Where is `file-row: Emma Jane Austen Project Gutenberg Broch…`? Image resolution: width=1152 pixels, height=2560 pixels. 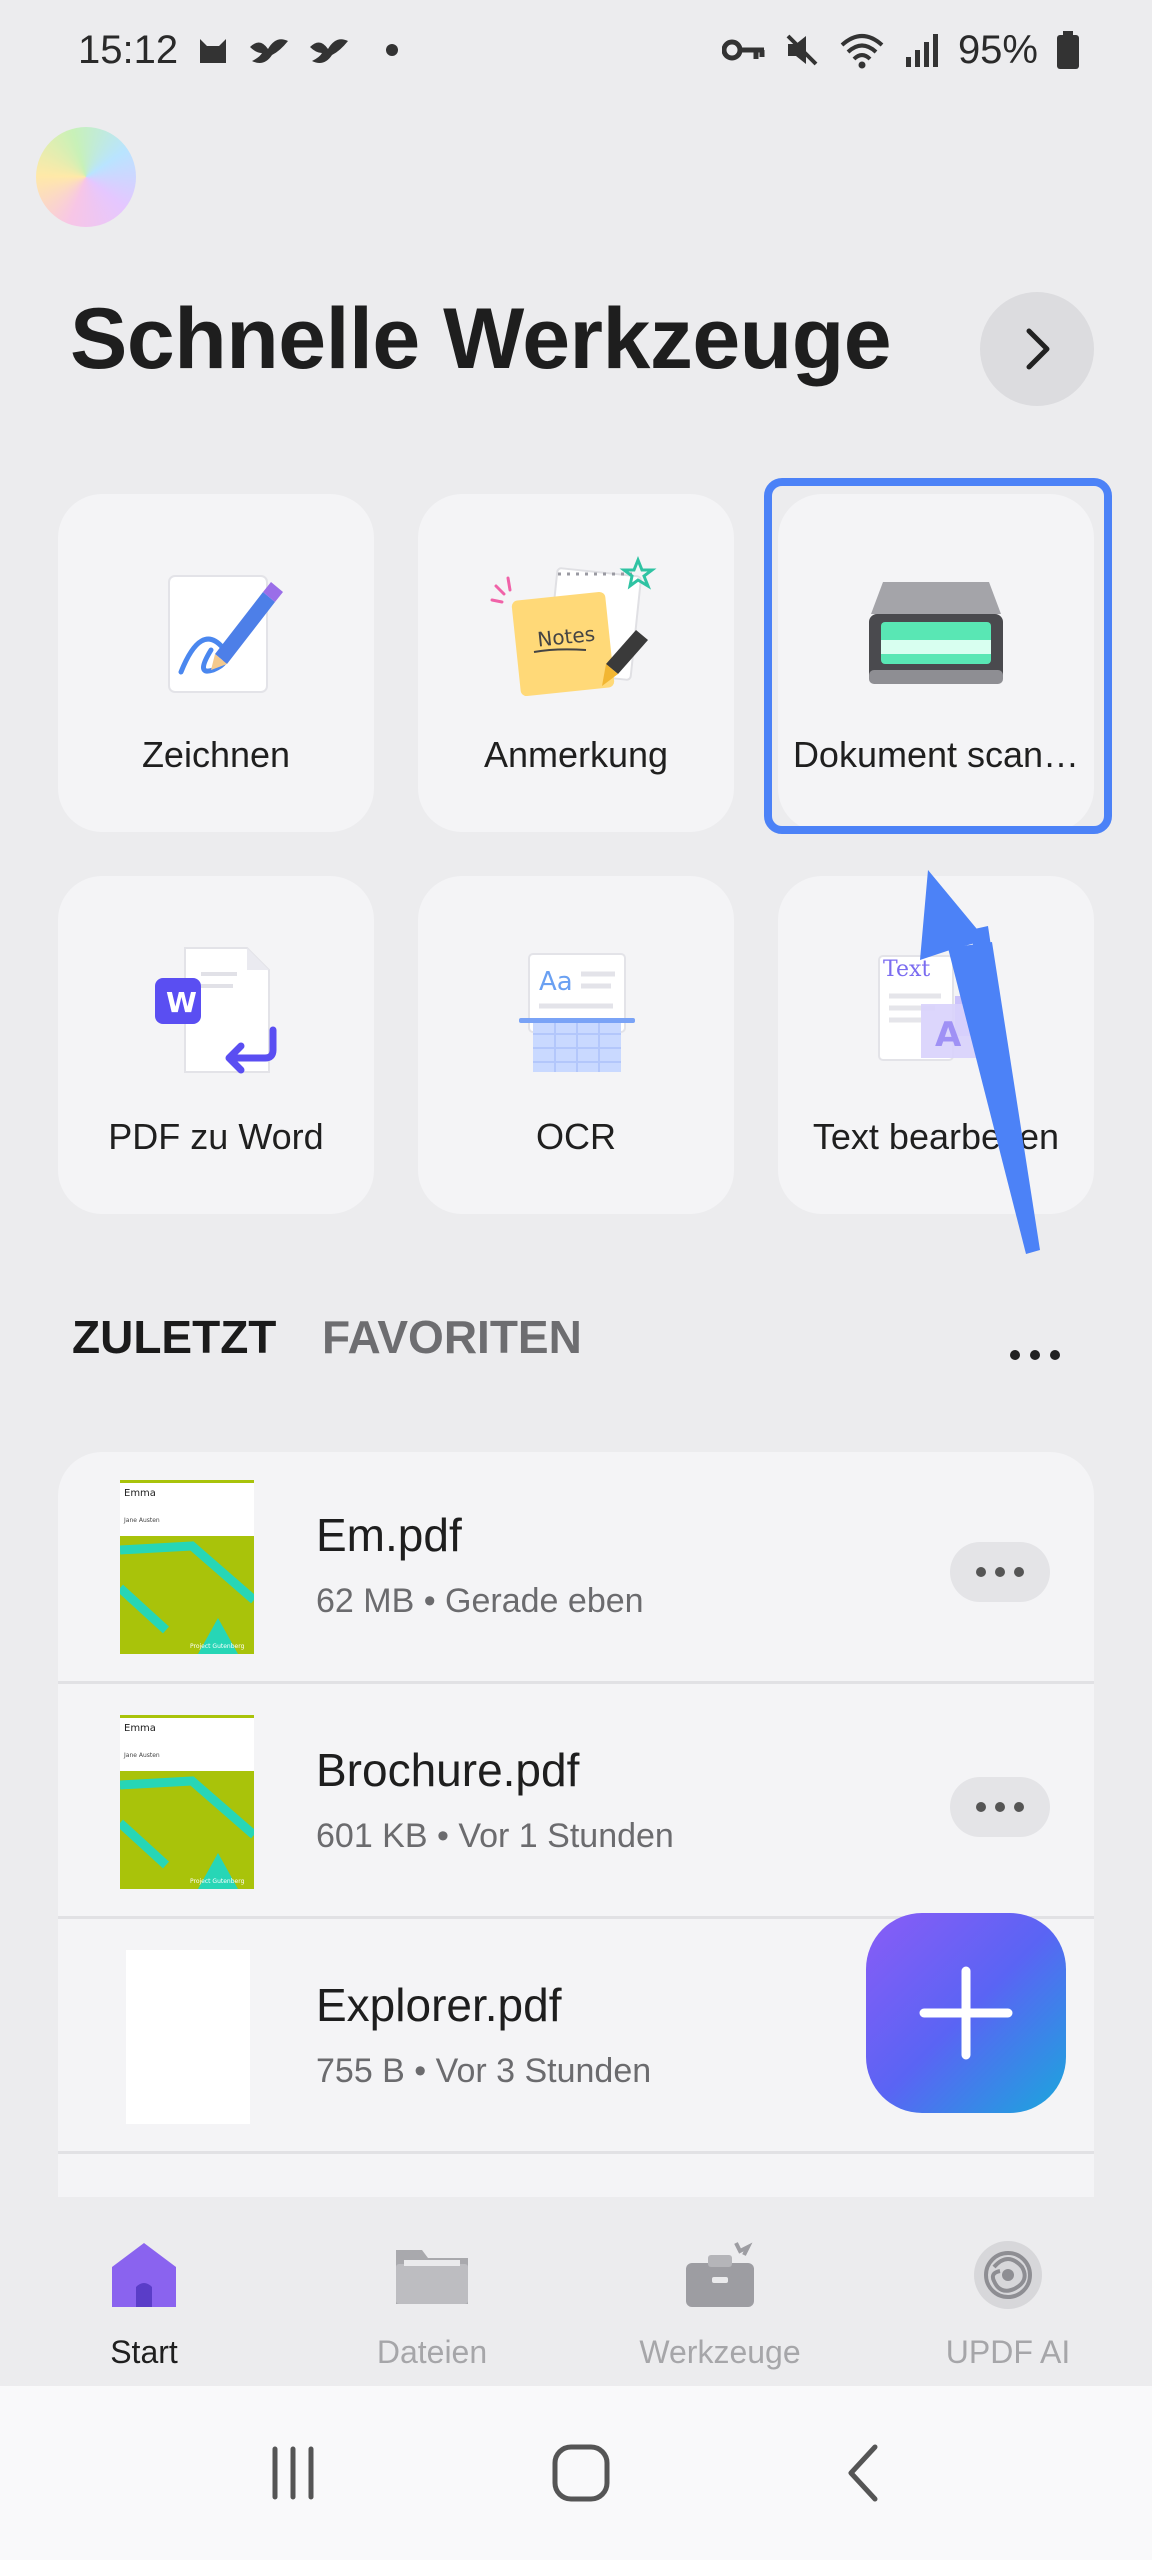 file-row: Emma Jane Austen Project Gutenberg Broch… is located at coordinates (576, 1803).